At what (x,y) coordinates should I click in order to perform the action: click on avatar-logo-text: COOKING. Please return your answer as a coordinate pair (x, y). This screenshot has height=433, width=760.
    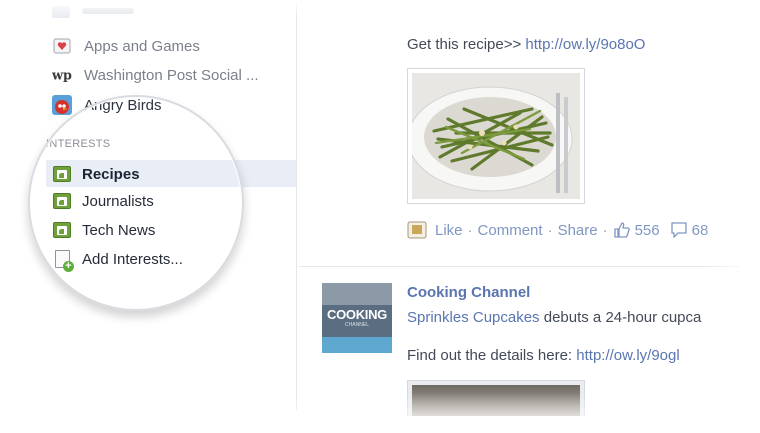
    Looking at the image, I should click on (356, 314).